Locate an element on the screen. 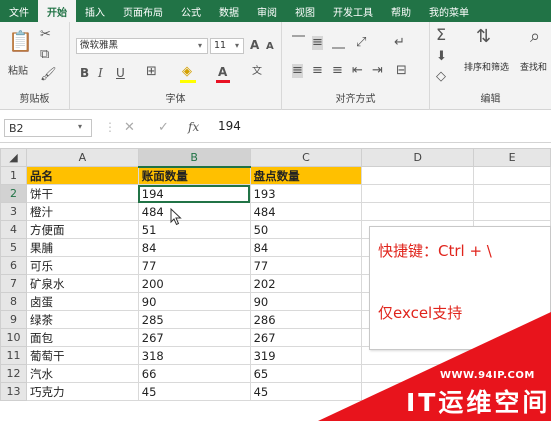 This screenshot has width=551, height=421. autosum-icon: Σ is located at coordinates (441, 35).